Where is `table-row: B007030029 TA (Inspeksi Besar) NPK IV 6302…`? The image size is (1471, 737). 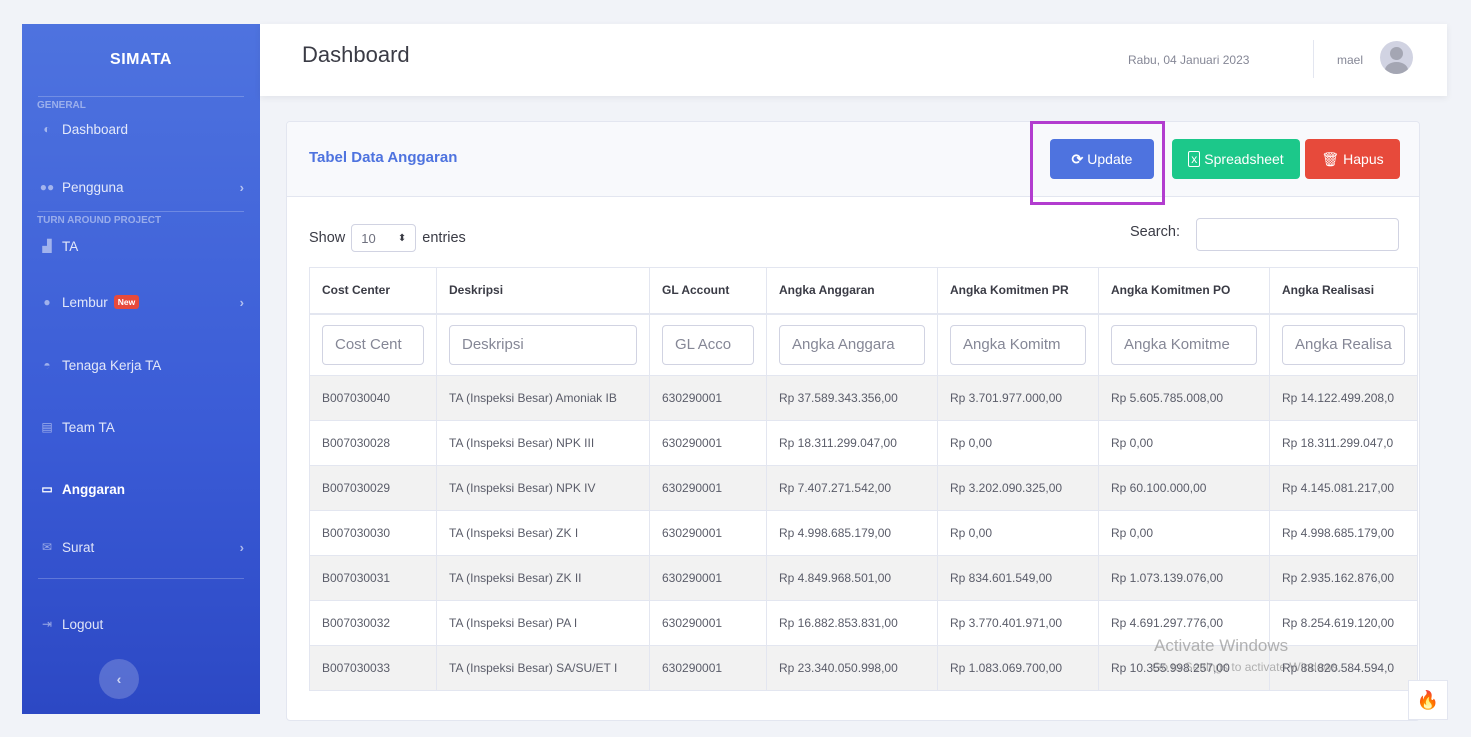 table-row: B007030029 TA (Inspeksi Besar) NPK IV 6302… is located at coordinates (863, 488).